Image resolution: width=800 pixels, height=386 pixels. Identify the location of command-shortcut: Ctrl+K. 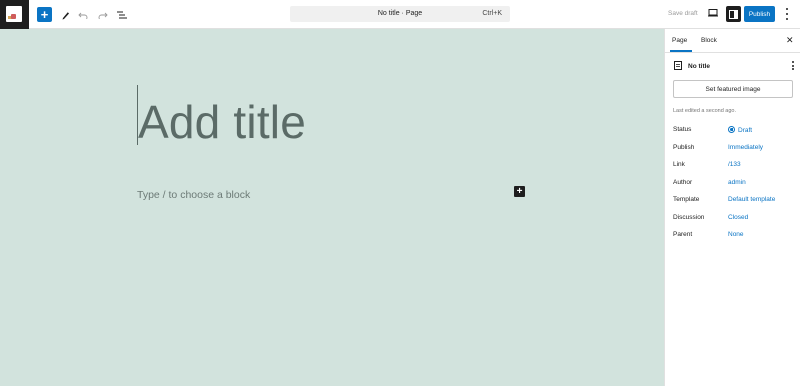
(492, 13).